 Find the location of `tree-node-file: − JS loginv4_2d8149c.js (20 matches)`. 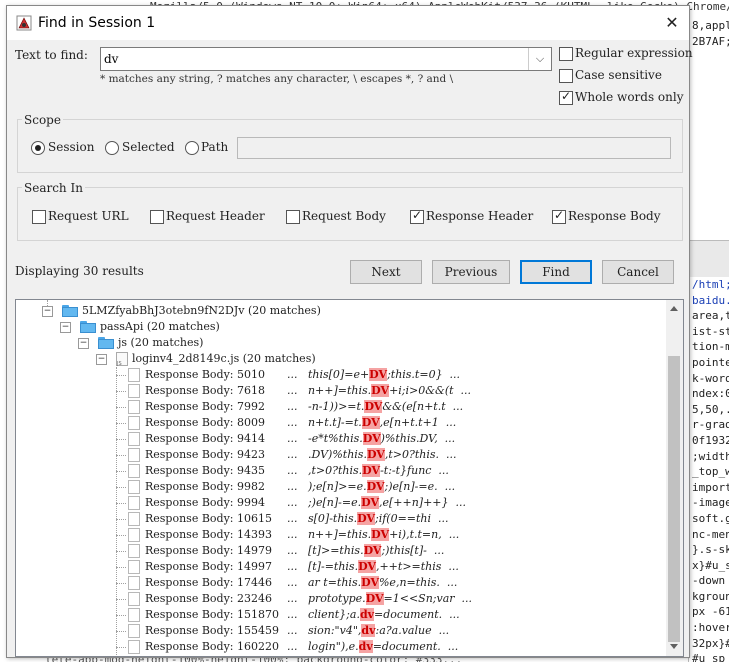

tree-node-file: − JS loginv4_2d8149c.js (20 matches) is located at coordinates (364, 359).